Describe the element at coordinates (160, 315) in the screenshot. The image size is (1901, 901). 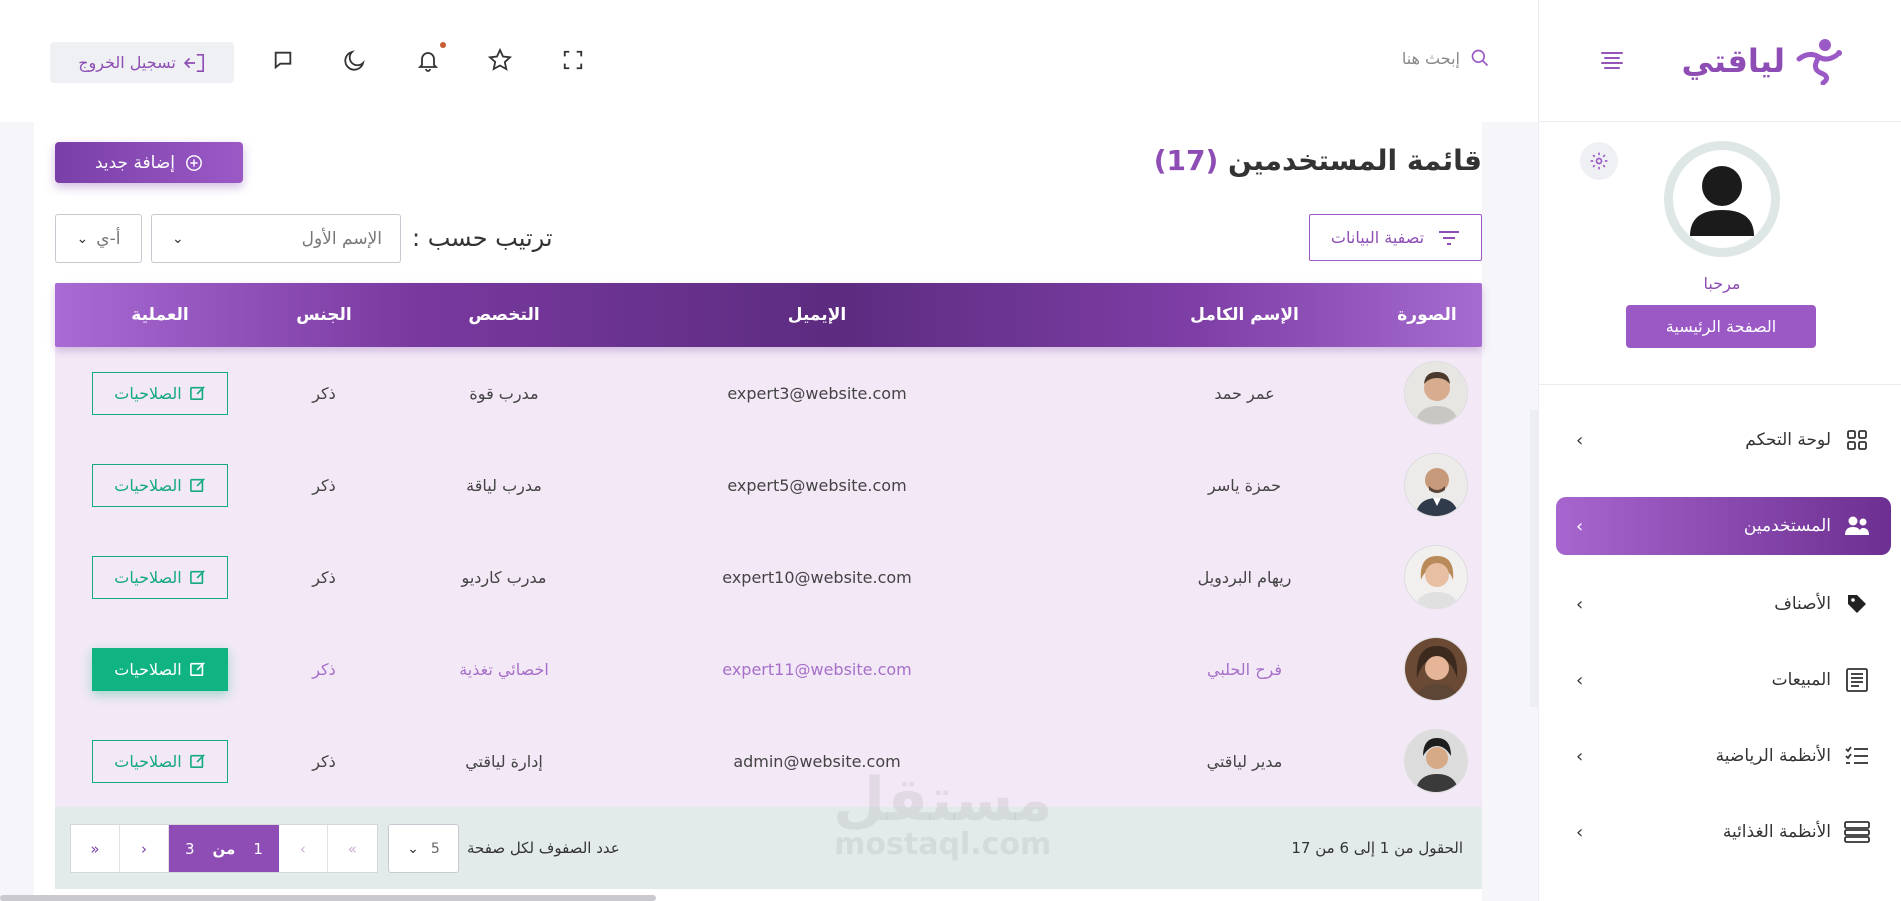
I see `column-header-action: العملية` at that location.